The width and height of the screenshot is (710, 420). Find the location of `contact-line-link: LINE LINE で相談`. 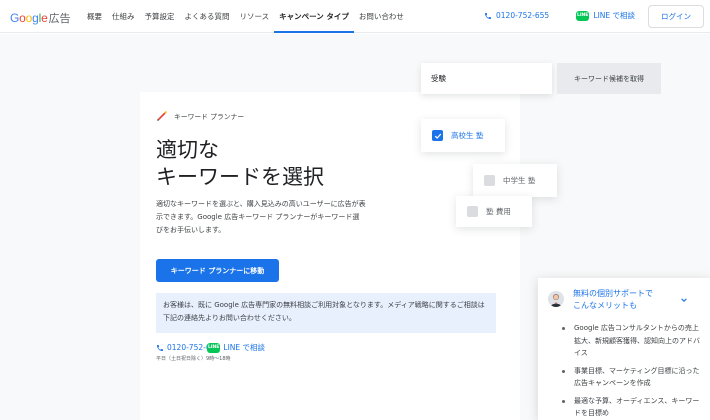

contact-line-link: LINE LINE で相談 is located at coordinates (236, 347).